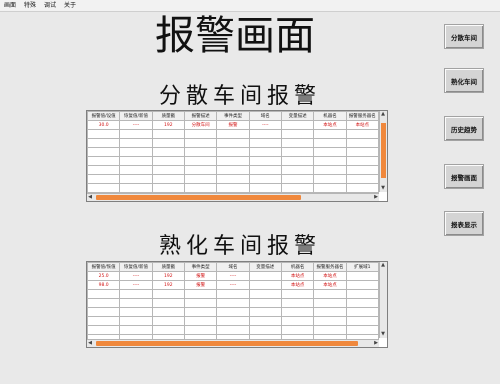 The image size is (500, 384). I want to click on cell: 分散车间, so click(200, 125).